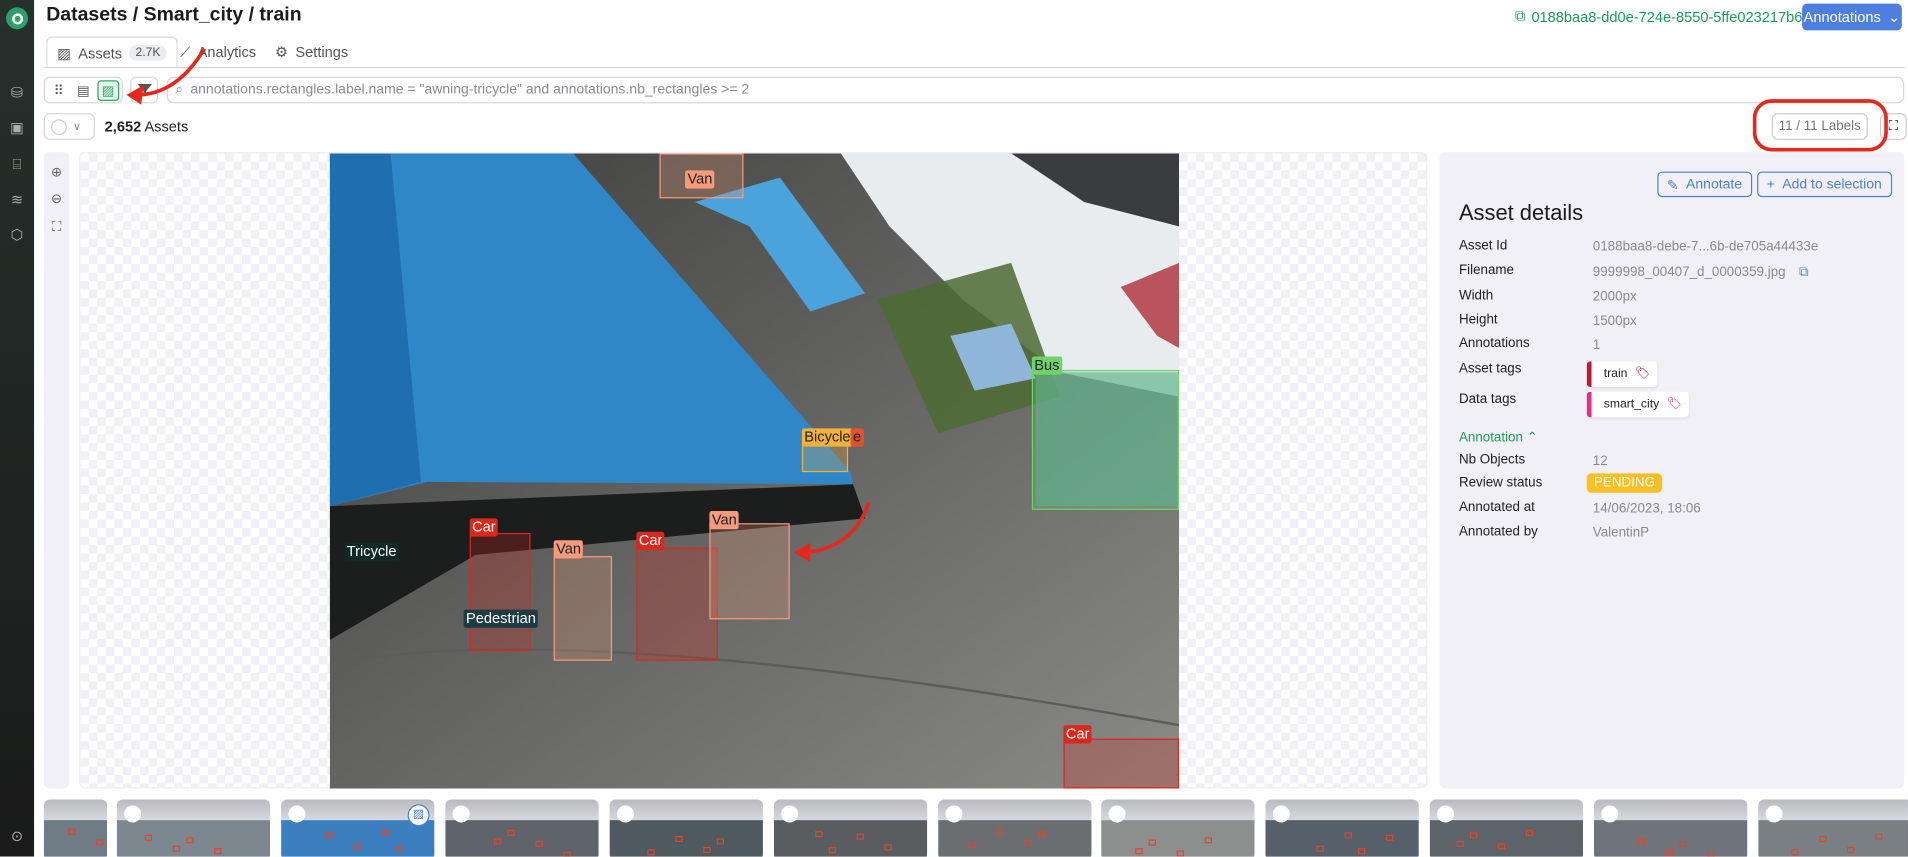 The image size is (1908, 857). What do you see at coordinates (56, 200) in the screenshot?
I see `zoom-out-icon: ⊖` at bounding box center [56, 200].